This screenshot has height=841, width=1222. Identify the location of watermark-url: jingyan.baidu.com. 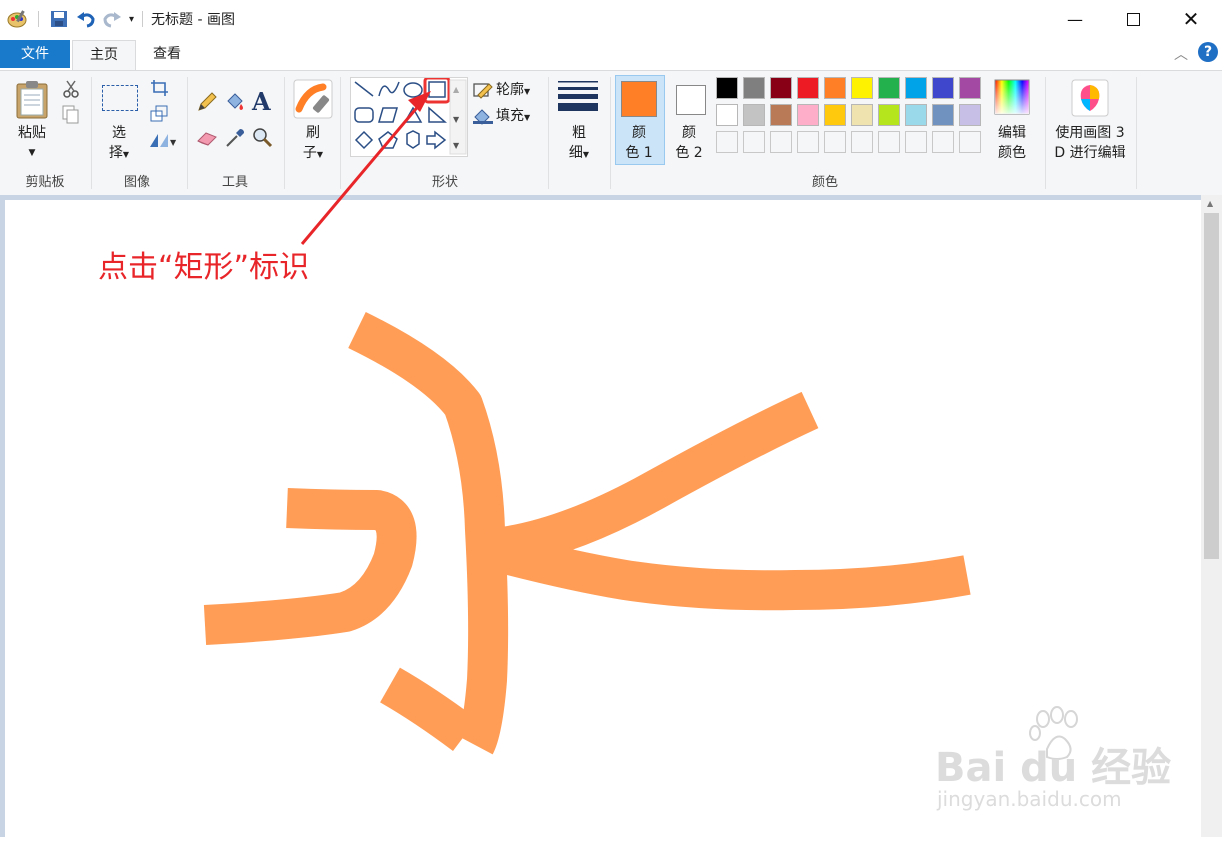
(1029, 799).